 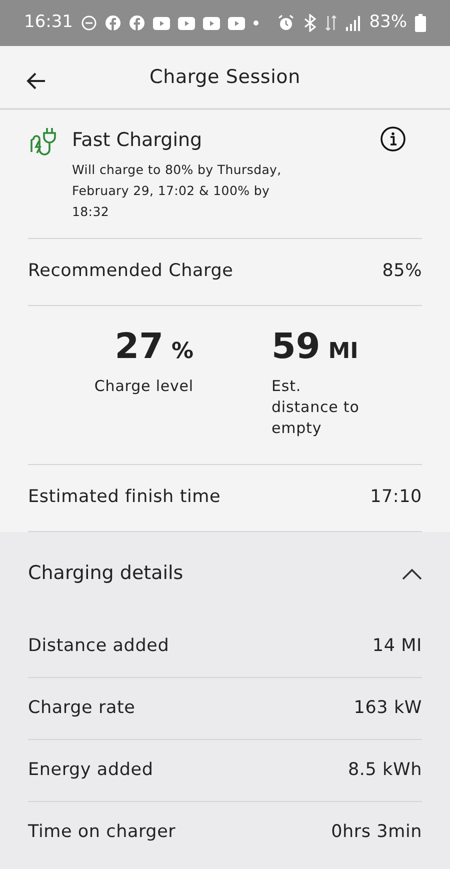 What do you see at coordinates (138, 140) in the screenshot?
I see `charging-mode-title: Fast Charging` at bounding box center [138, 140].